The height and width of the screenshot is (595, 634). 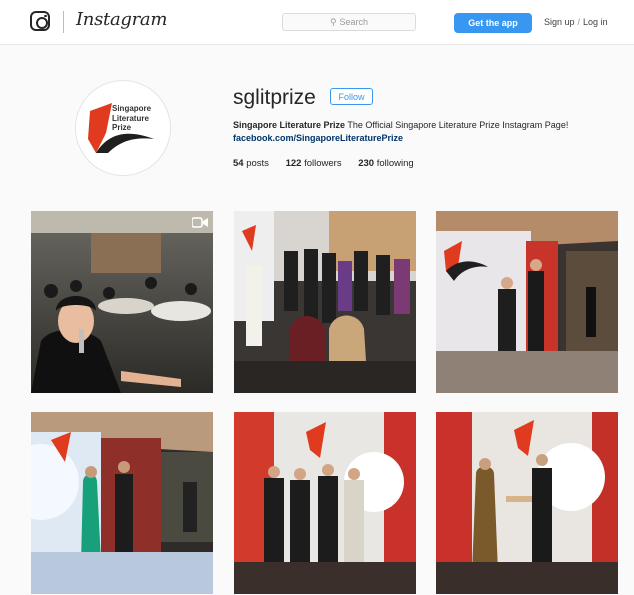 I want to click on video-icon, so click(x=200, y=222).